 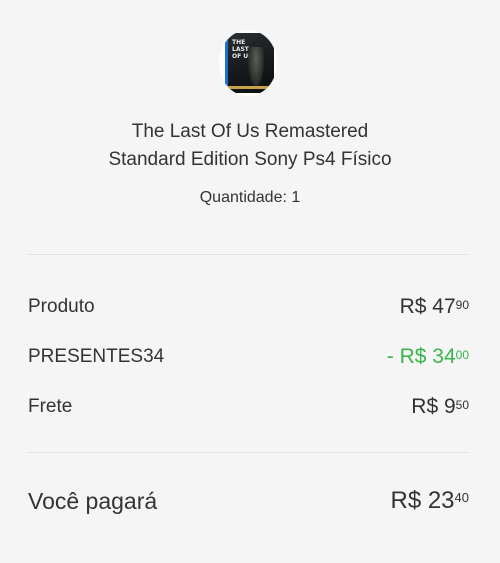 What do you see at coordinates (50, 406) in the screenshot?
I see `row-label: Frete` at bounding box center [50, 406].